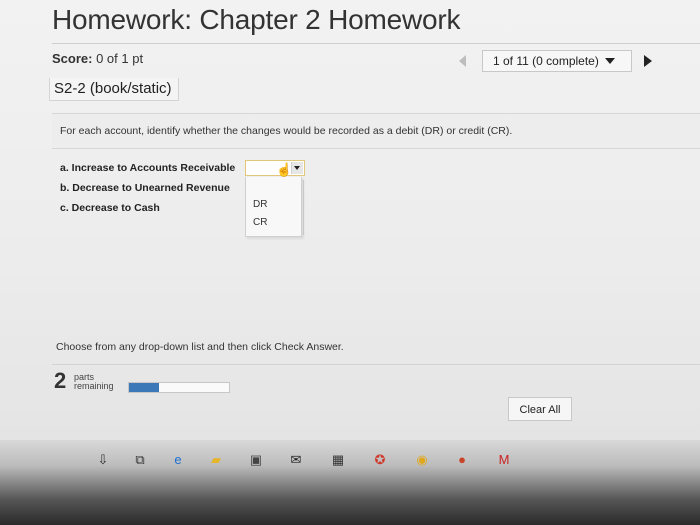 This screenshot has width=700, height=525. What do you see at coordinates (275, 168) in the screenshot?
I see `debit-credit-dropdown: ☝` at bounding box center [275, 168].